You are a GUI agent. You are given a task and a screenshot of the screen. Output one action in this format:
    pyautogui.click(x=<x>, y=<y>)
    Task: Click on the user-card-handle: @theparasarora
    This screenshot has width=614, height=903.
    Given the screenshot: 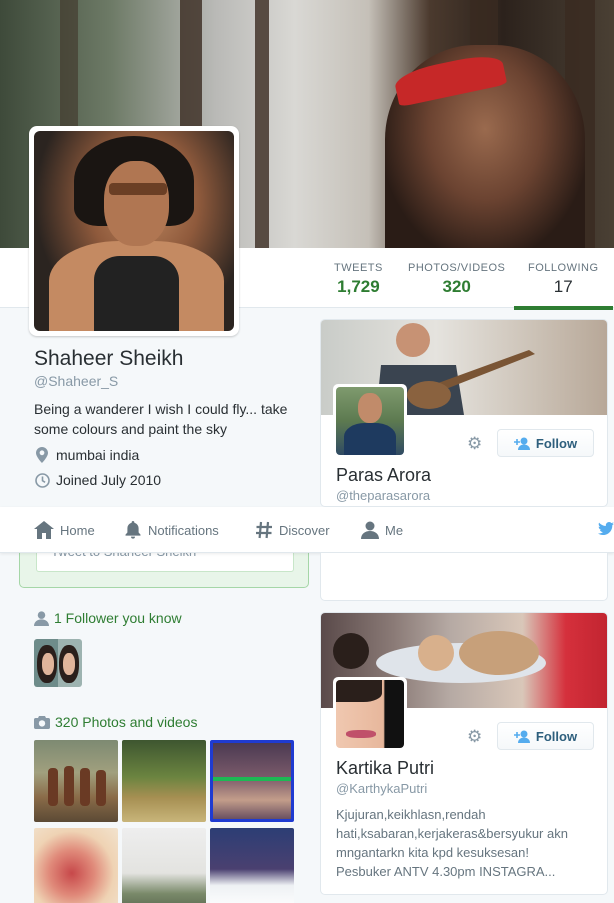 What is the action you would take?
    pyautogui.click(x=383, y=495)
    